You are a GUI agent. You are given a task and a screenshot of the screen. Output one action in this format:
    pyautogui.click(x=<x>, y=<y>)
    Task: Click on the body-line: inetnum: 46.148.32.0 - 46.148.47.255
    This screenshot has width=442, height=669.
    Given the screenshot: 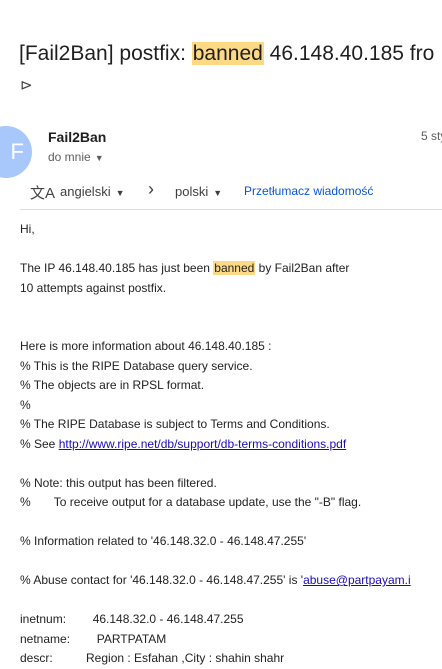 What is the action you would take?
    pyautogui.click(x=132, y=619)
    